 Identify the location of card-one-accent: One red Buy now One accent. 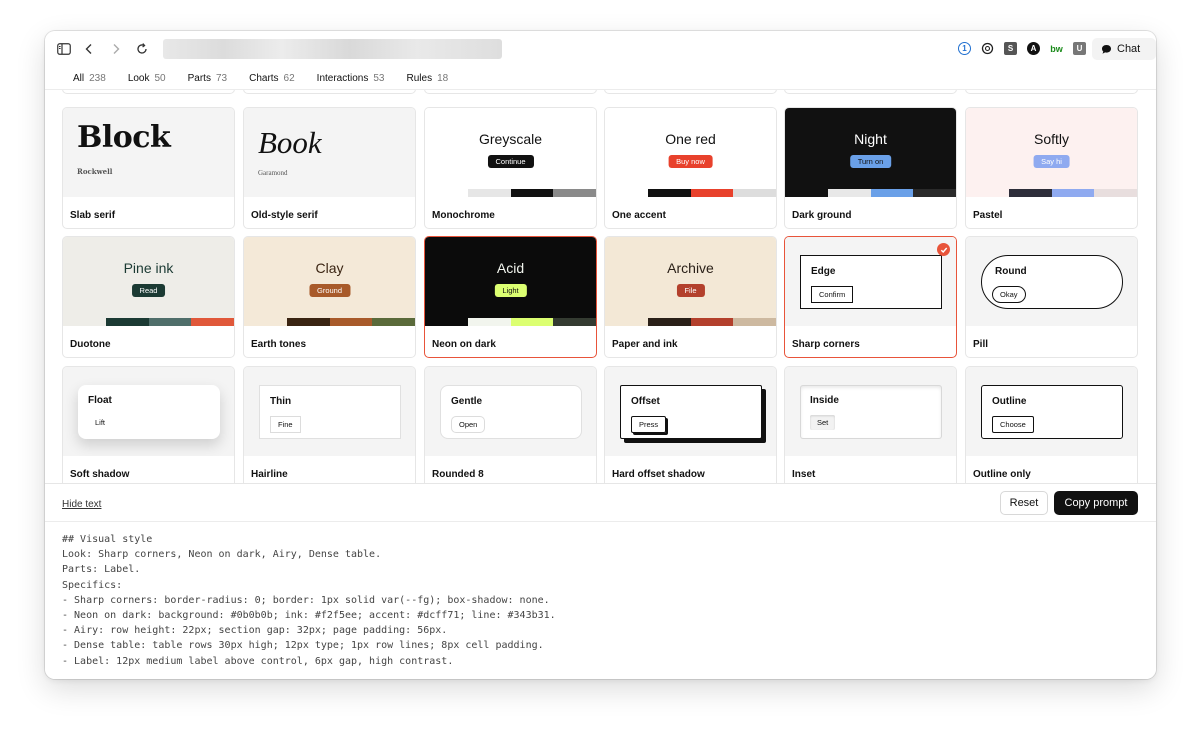
(690, 168).